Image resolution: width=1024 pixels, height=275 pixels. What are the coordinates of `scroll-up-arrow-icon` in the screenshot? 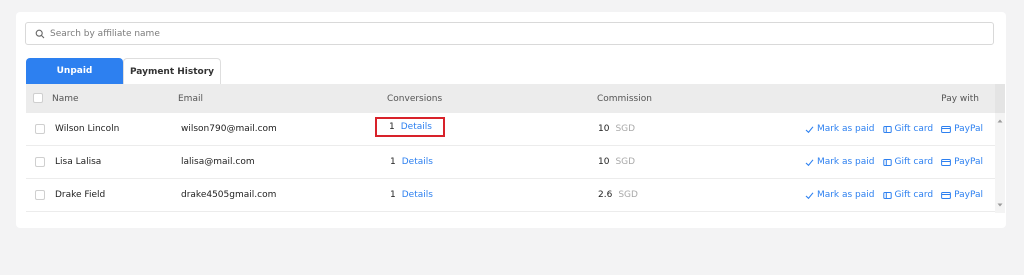 It's located at (1000, 121).